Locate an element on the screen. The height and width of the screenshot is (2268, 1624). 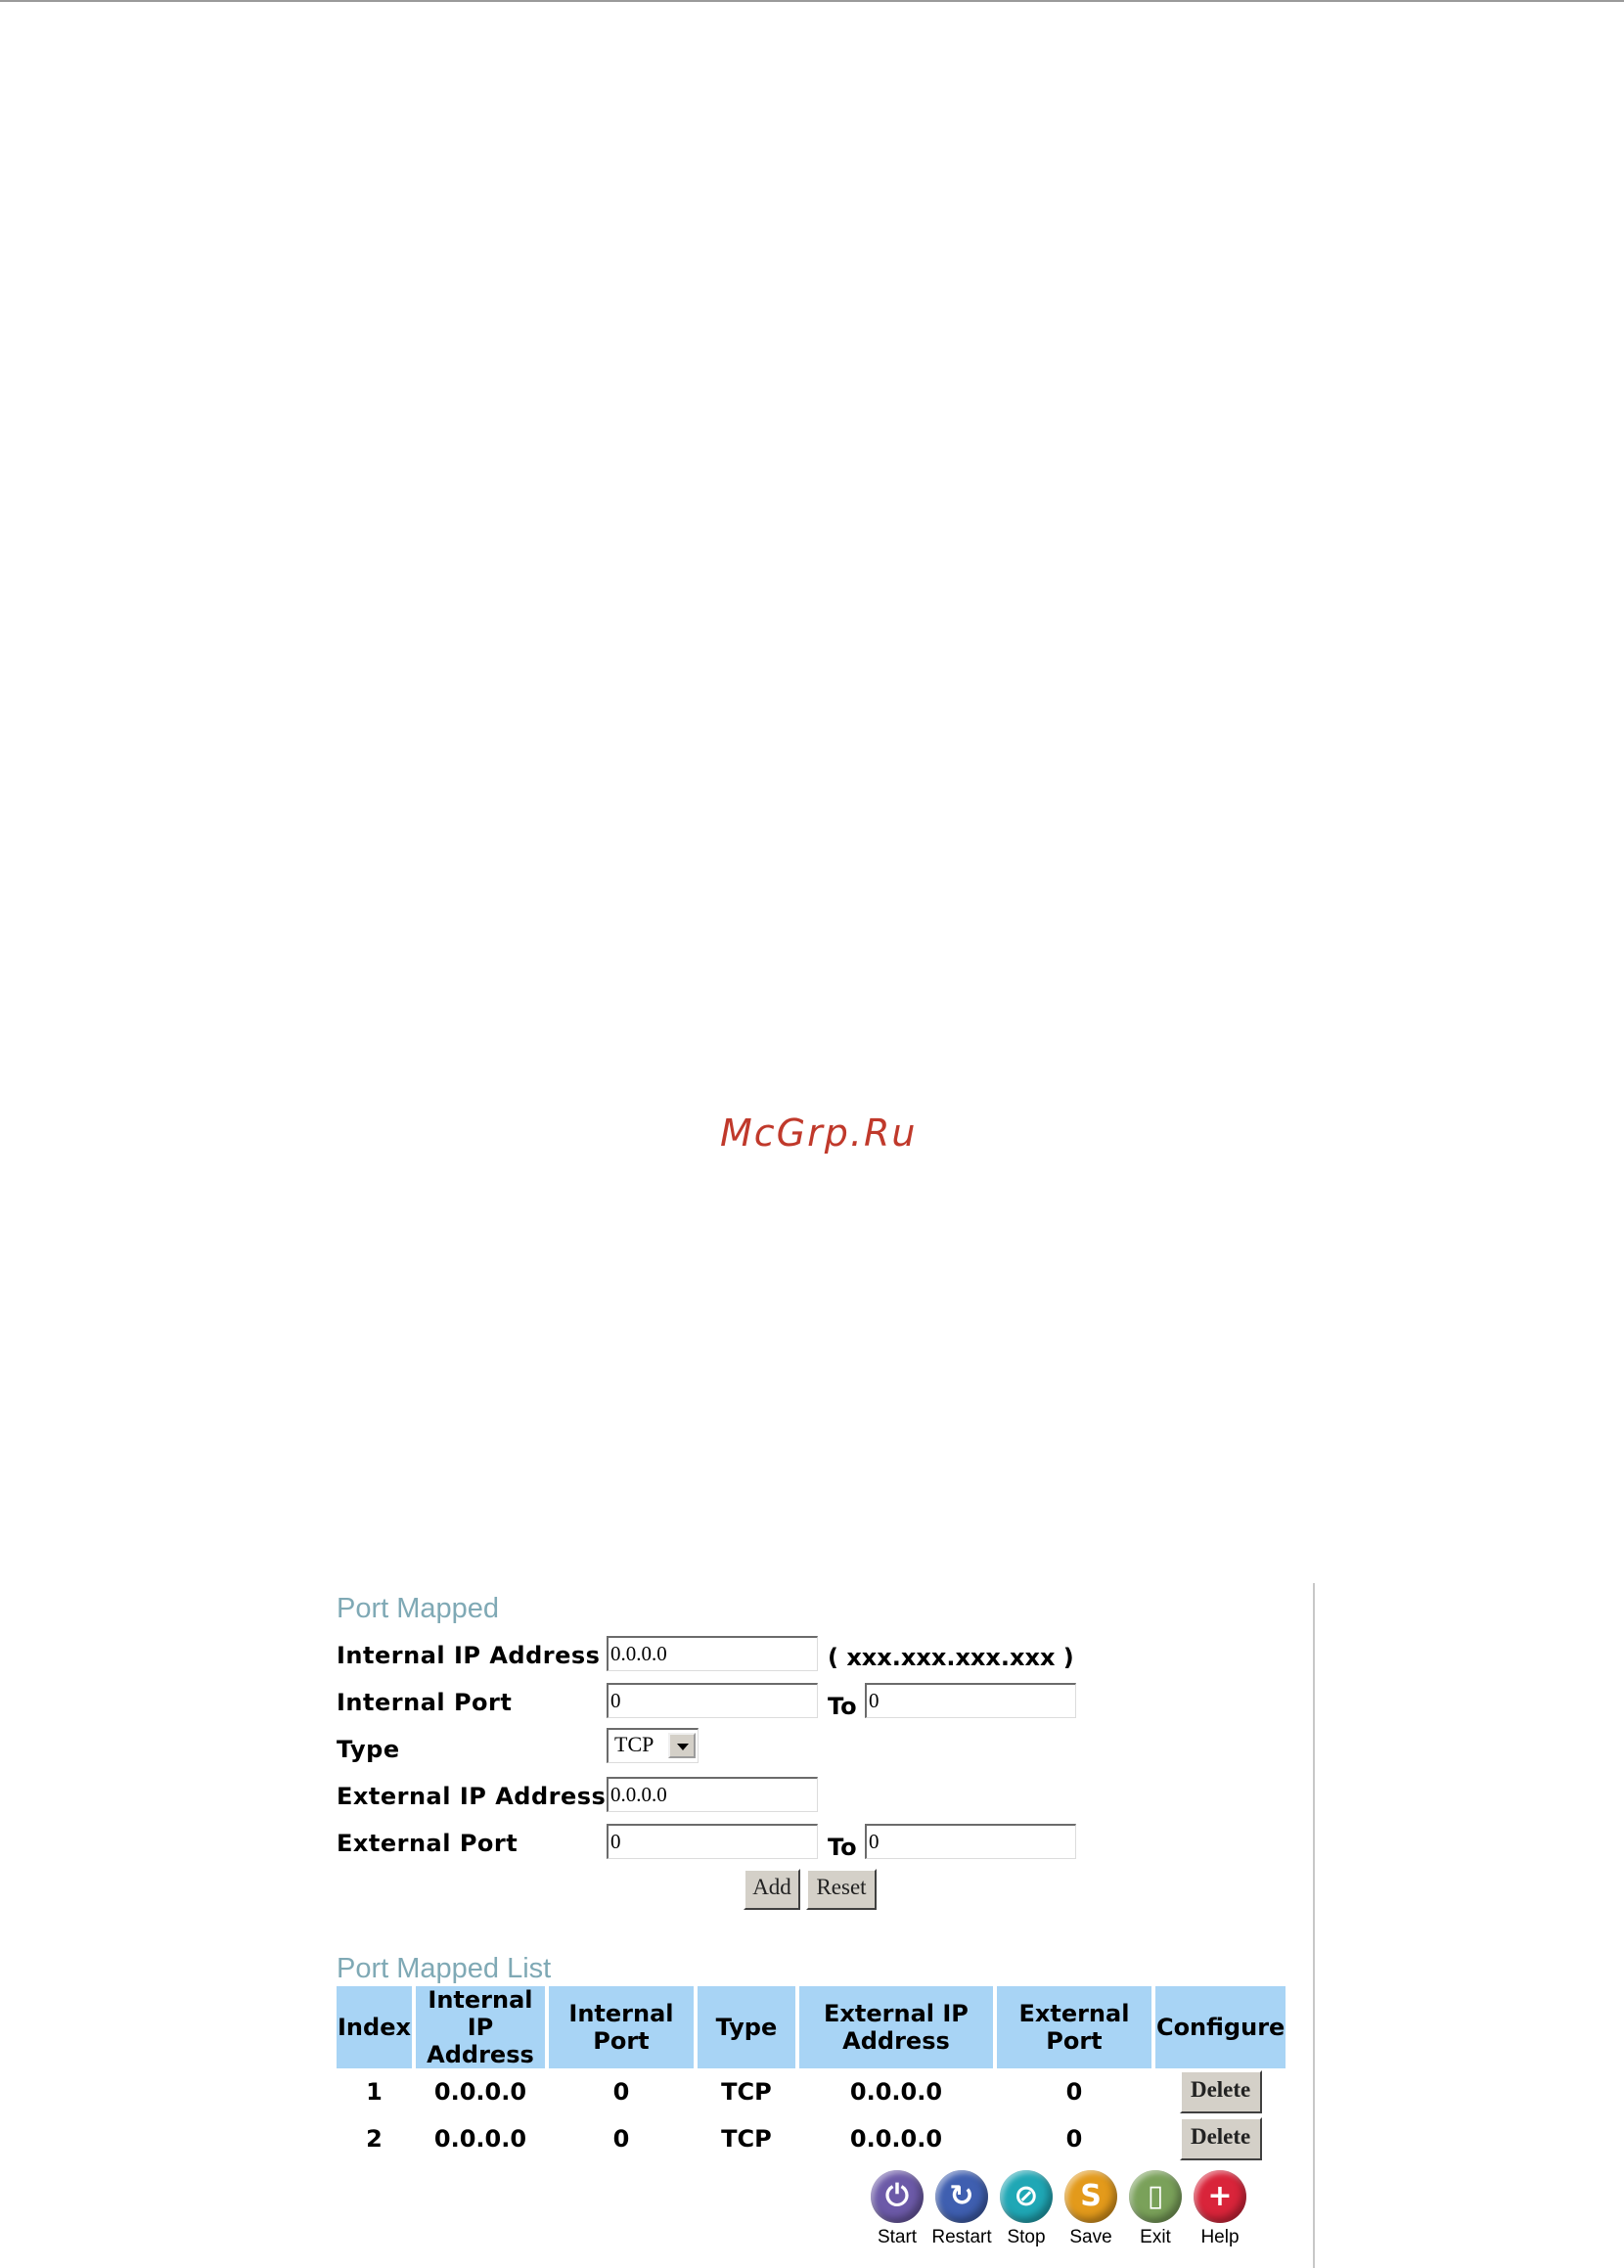
cell-index: 1 is located at coordinates (374, 2092).